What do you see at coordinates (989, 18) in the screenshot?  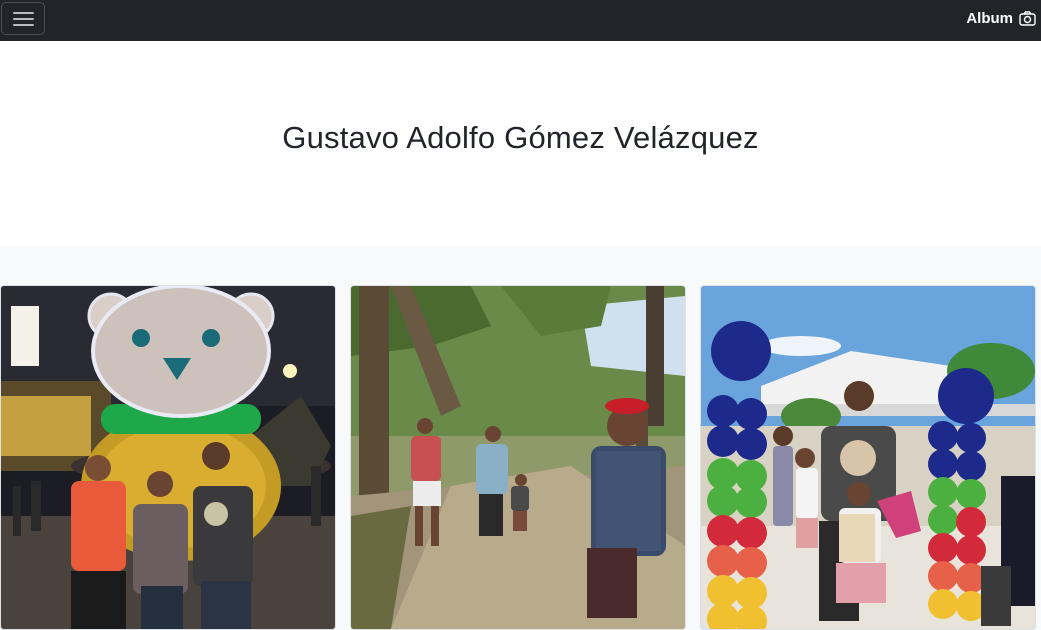 I see `brand-label: Album` at bounding box center [989, 18].